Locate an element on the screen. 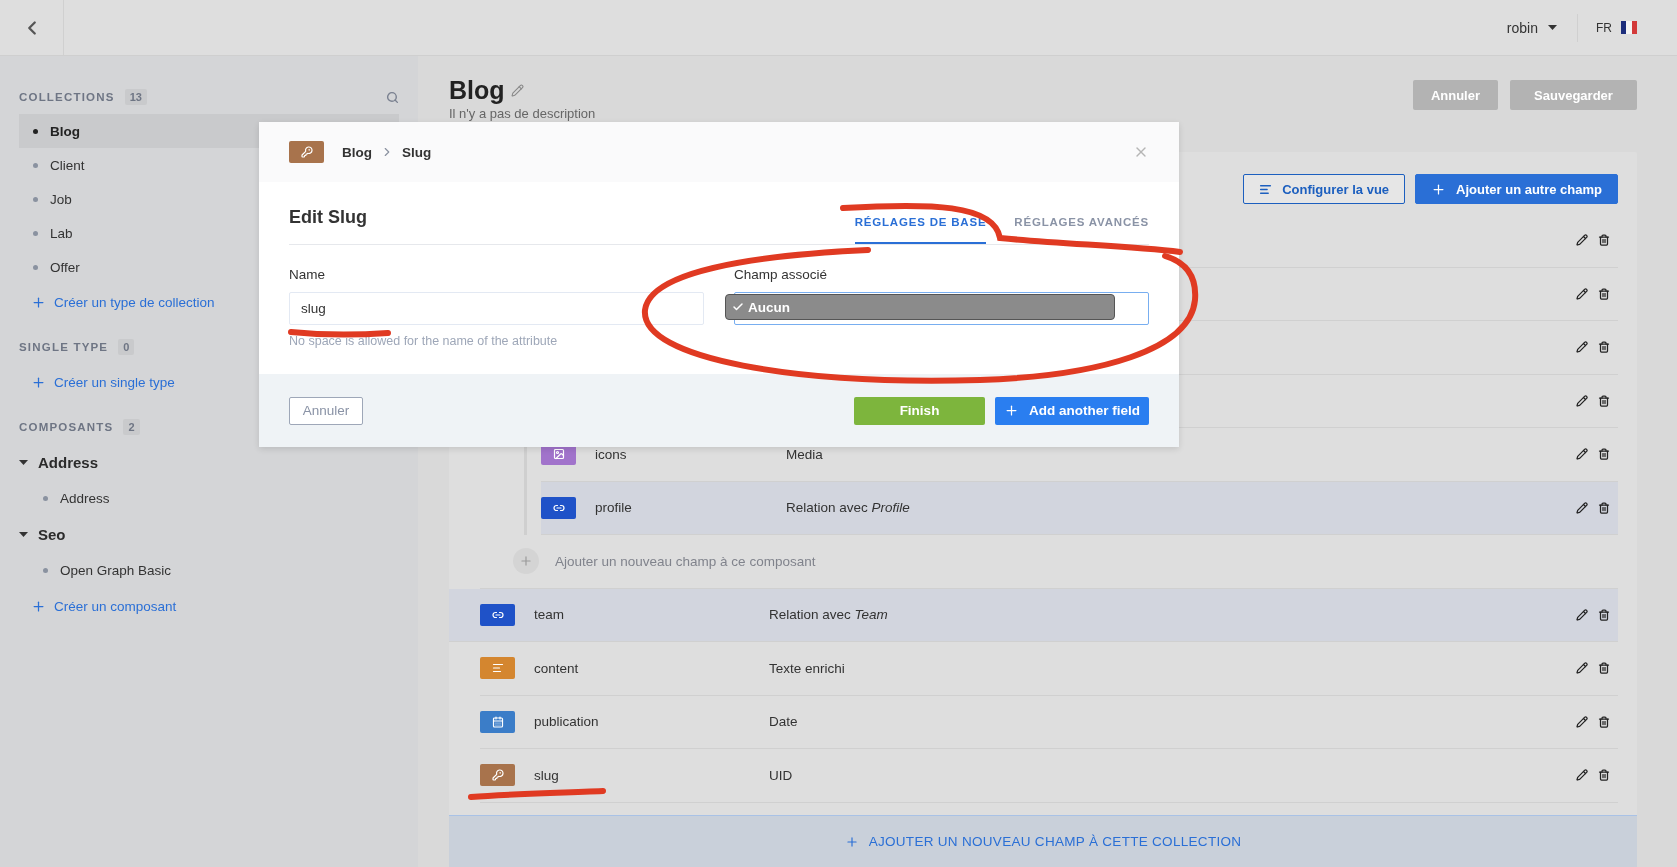 The width and height of the screenshot is (1677, 867). section-title: COLLECTIONS is located at coordinates (67, 97).